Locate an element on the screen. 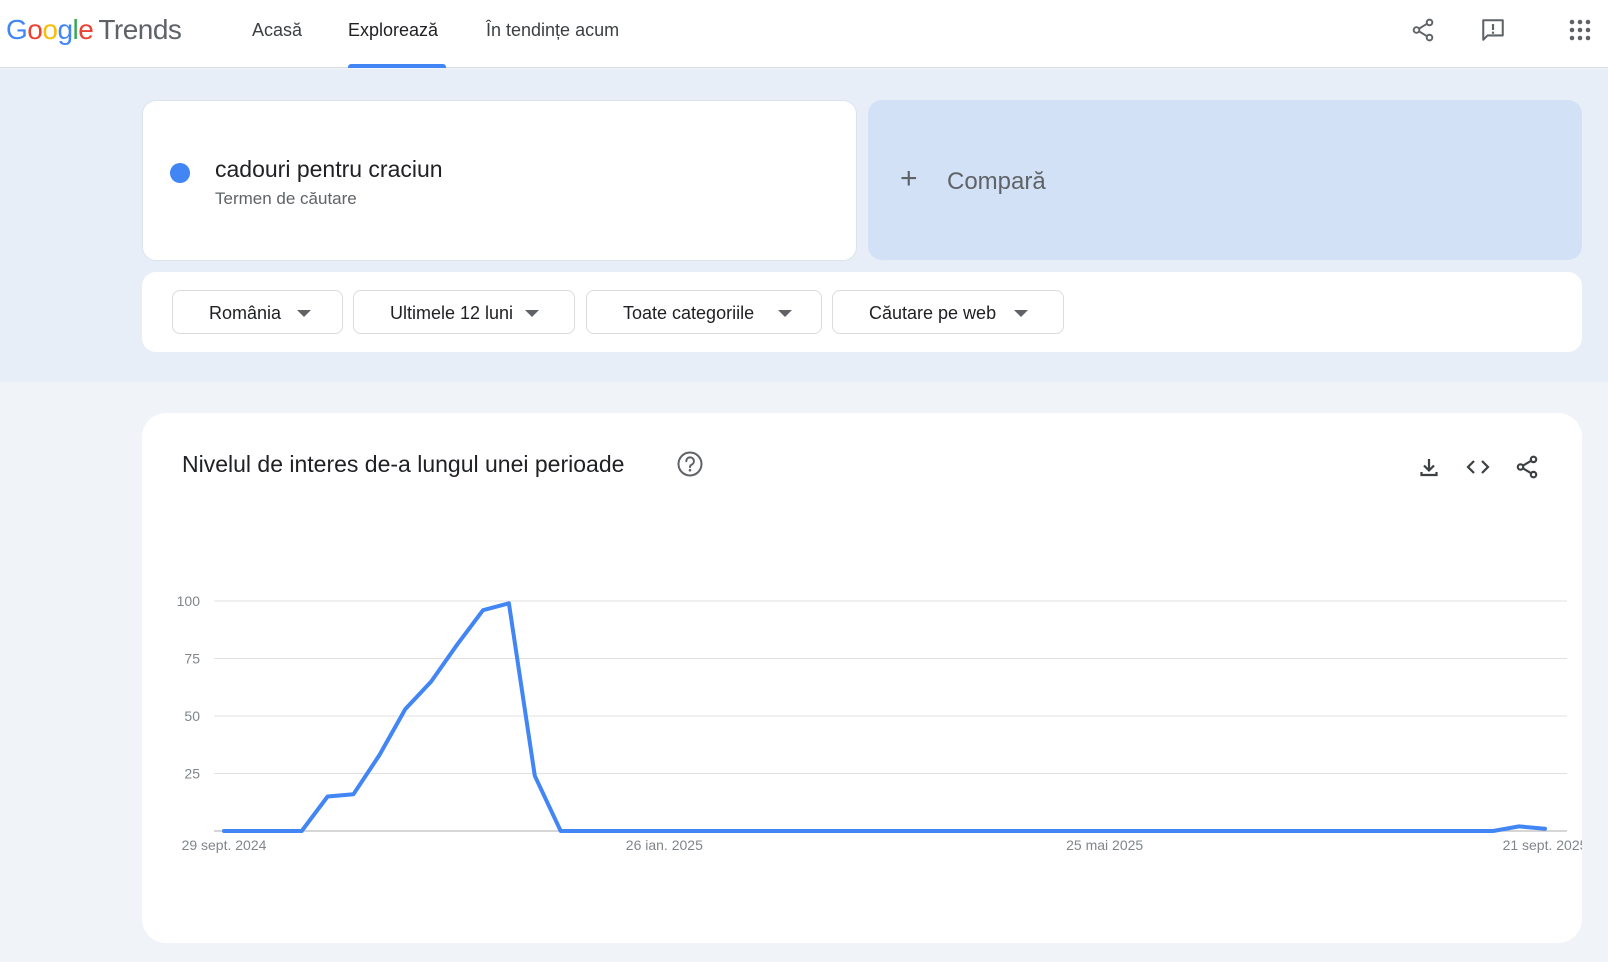  x-tick-label: 29 sept. 2024 is located at coordinates (224, 845).